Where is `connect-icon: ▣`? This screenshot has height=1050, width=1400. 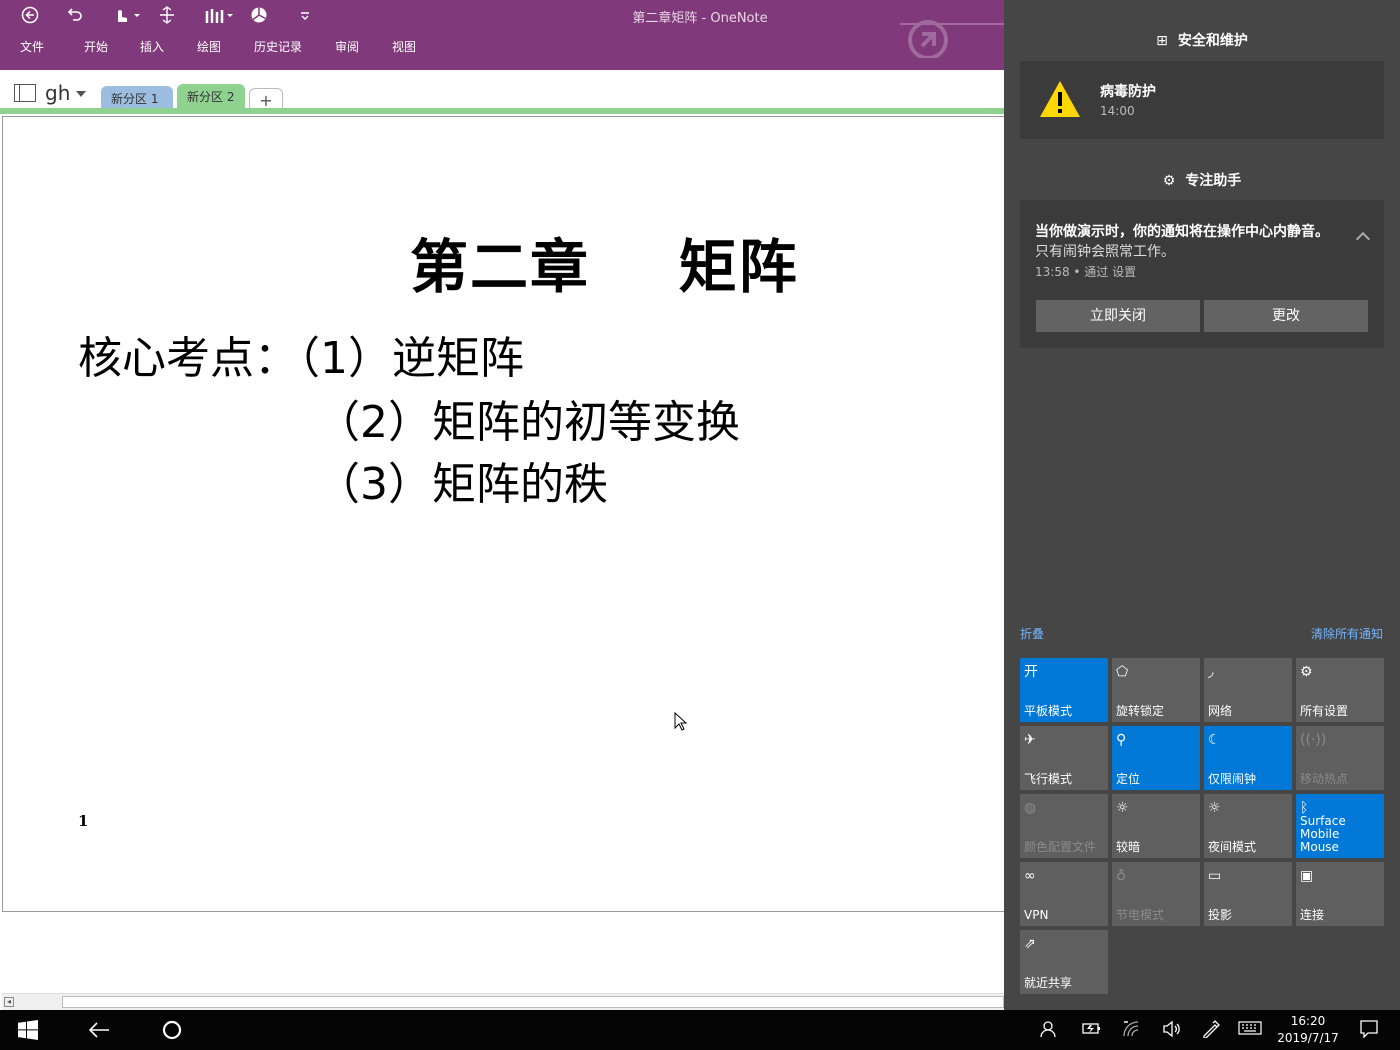 connect-icon: ▣ is located at coordinates (1307, 876).